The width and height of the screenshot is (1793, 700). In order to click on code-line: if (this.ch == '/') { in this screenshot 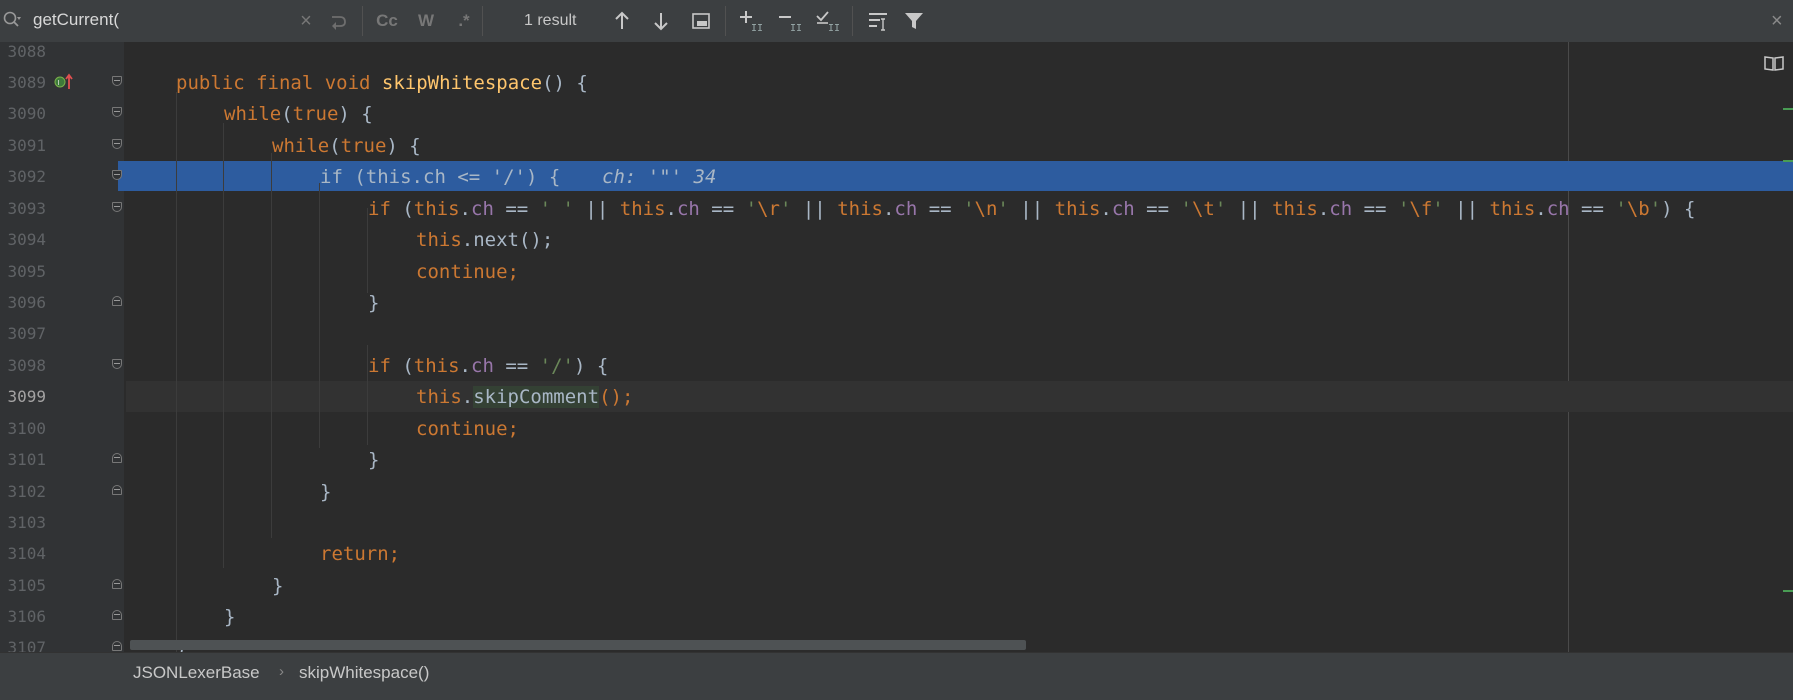, I will do `click(488, 366)`.